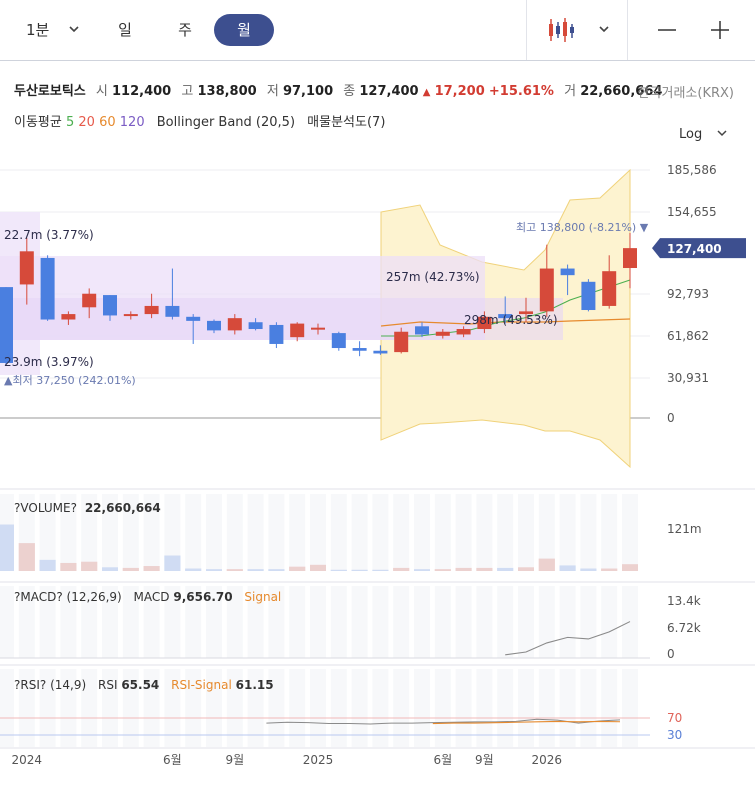  What do you see at coordinates (70, 122) in the screenshot?
I see `ma-period-5: 5` at bounding box center [70, 122].